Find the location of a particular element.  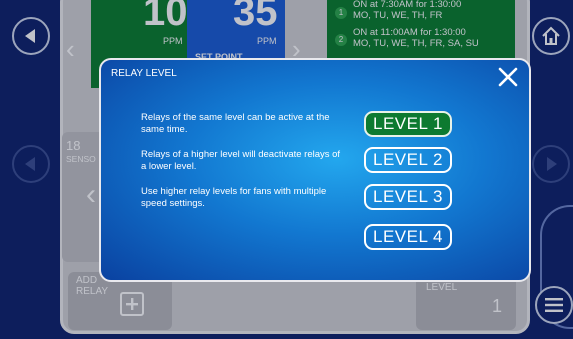

level-1-button: LEVEL 1 is located at coordinates (408, 124).